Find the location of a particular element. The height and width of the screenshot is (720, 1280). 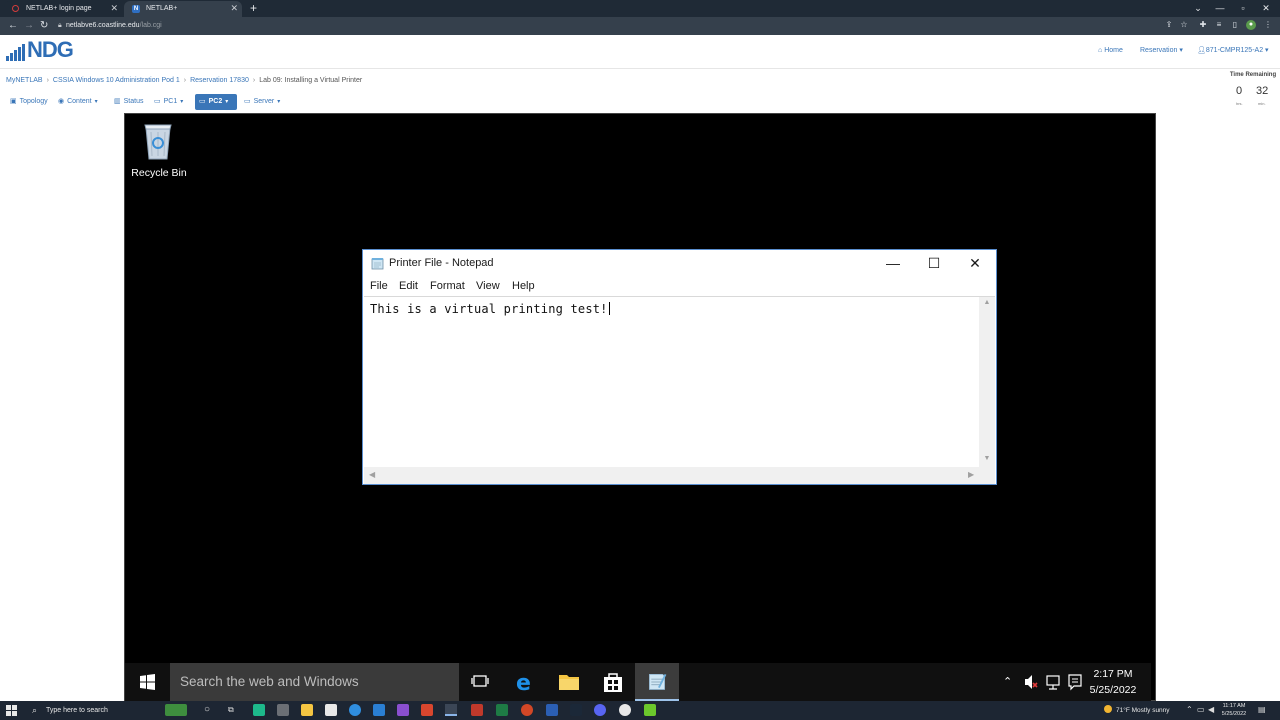

tab-search-icon: ⌄ is located at coordinates (1198, 8).